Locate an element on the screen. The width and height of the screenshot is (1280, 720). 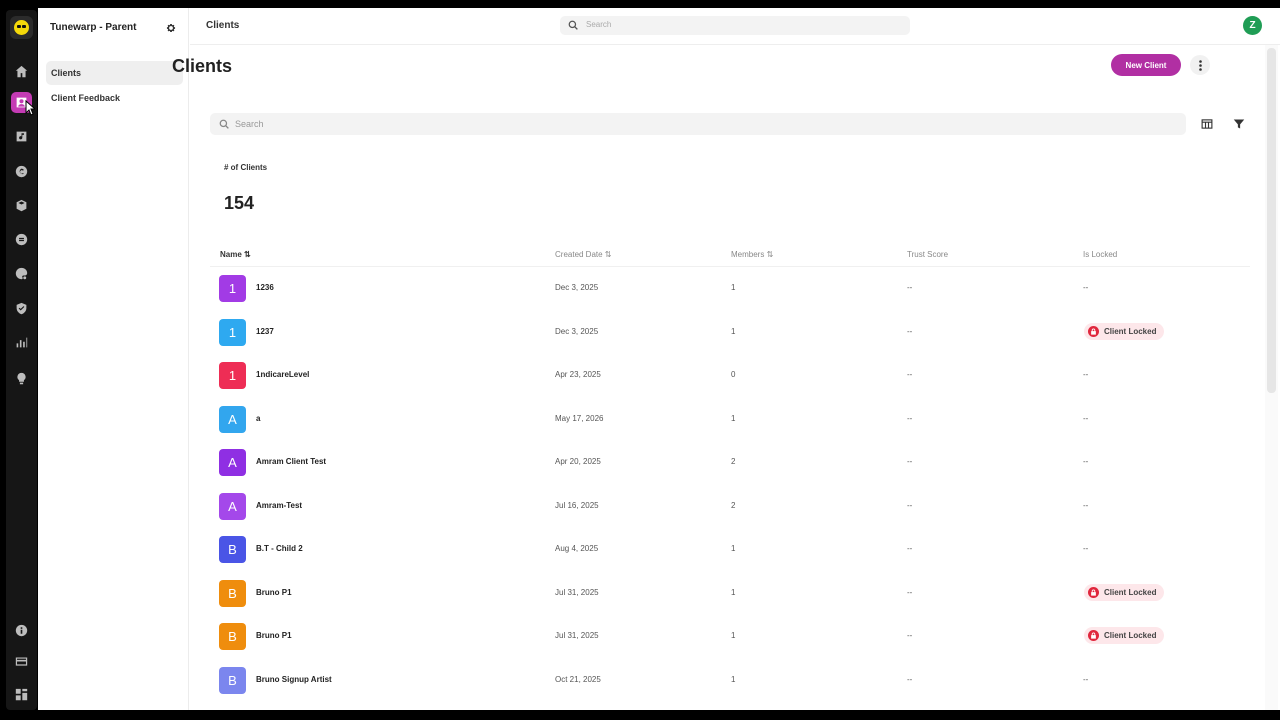
client-avatar-tile: B is located at coordinates (232, 549).